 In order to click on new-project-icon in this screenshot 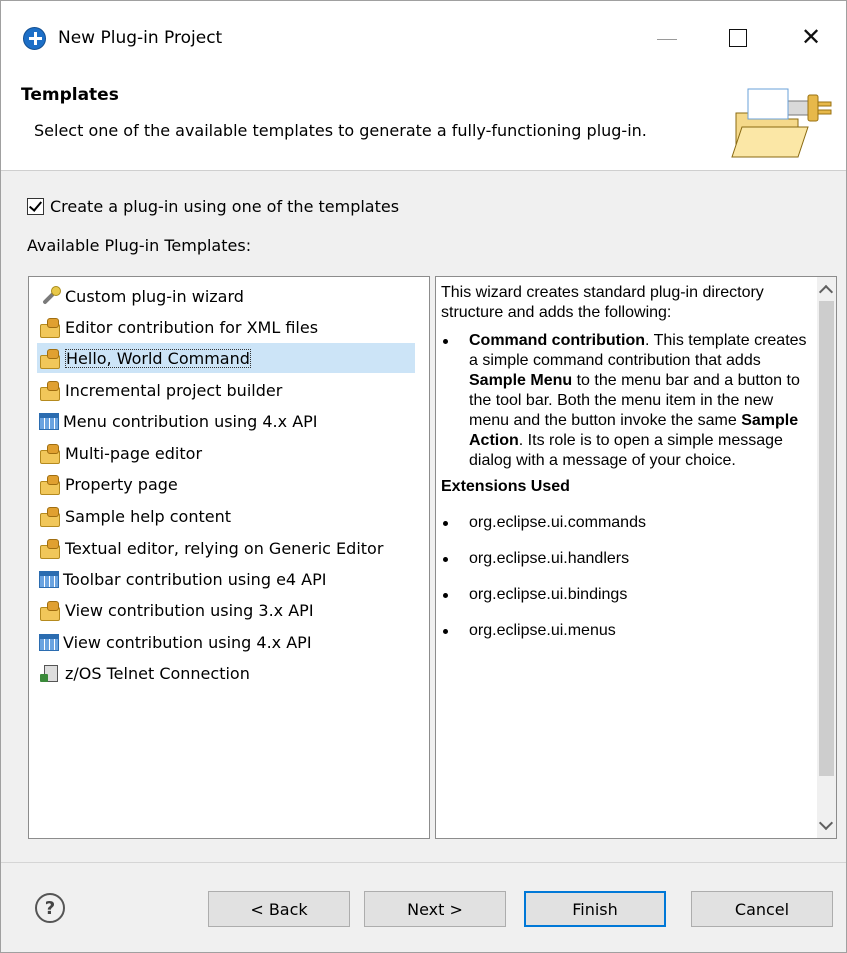, I will do `click(34, 38)`.